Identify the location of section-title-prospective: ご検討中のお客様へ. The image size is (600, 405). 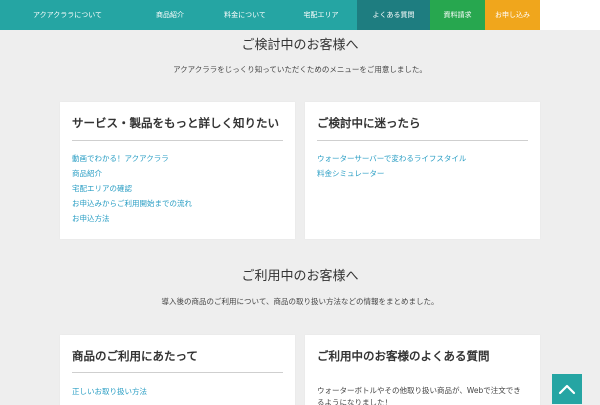
(300, 45).